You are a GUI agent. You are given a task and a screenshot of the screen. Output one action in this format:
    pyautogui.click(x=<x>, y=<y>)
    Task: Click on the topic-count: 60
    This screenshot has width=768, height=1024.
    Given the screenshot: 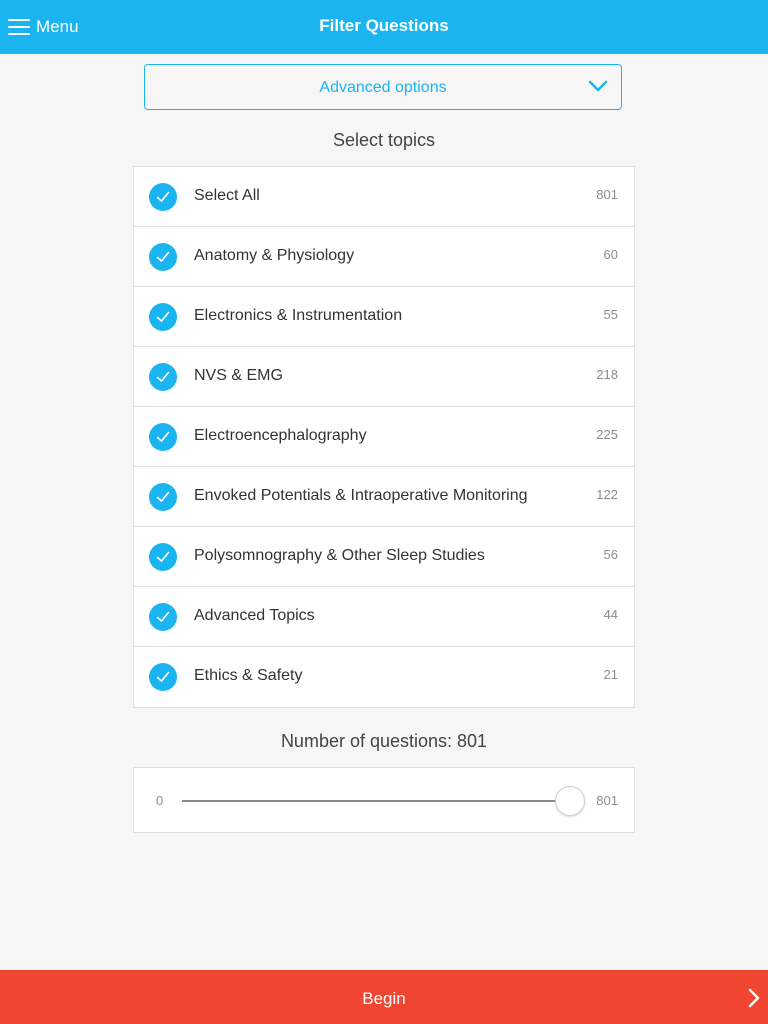 What is the action you would take?
    pyautogui.click(x=610, y=254)
    